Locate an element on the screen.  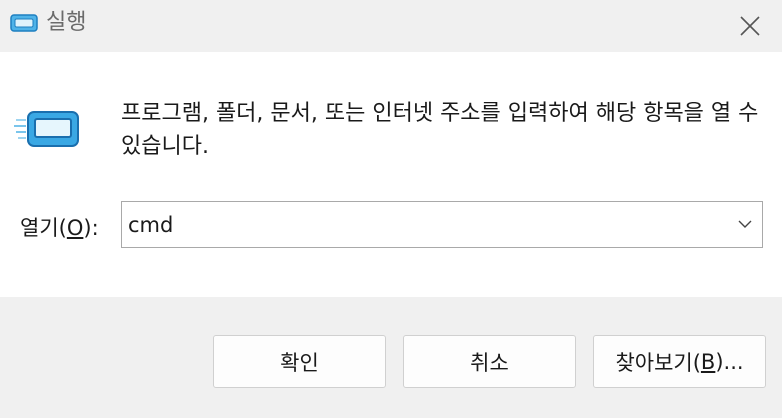
open-combobox is located at coordinates (442, 224).